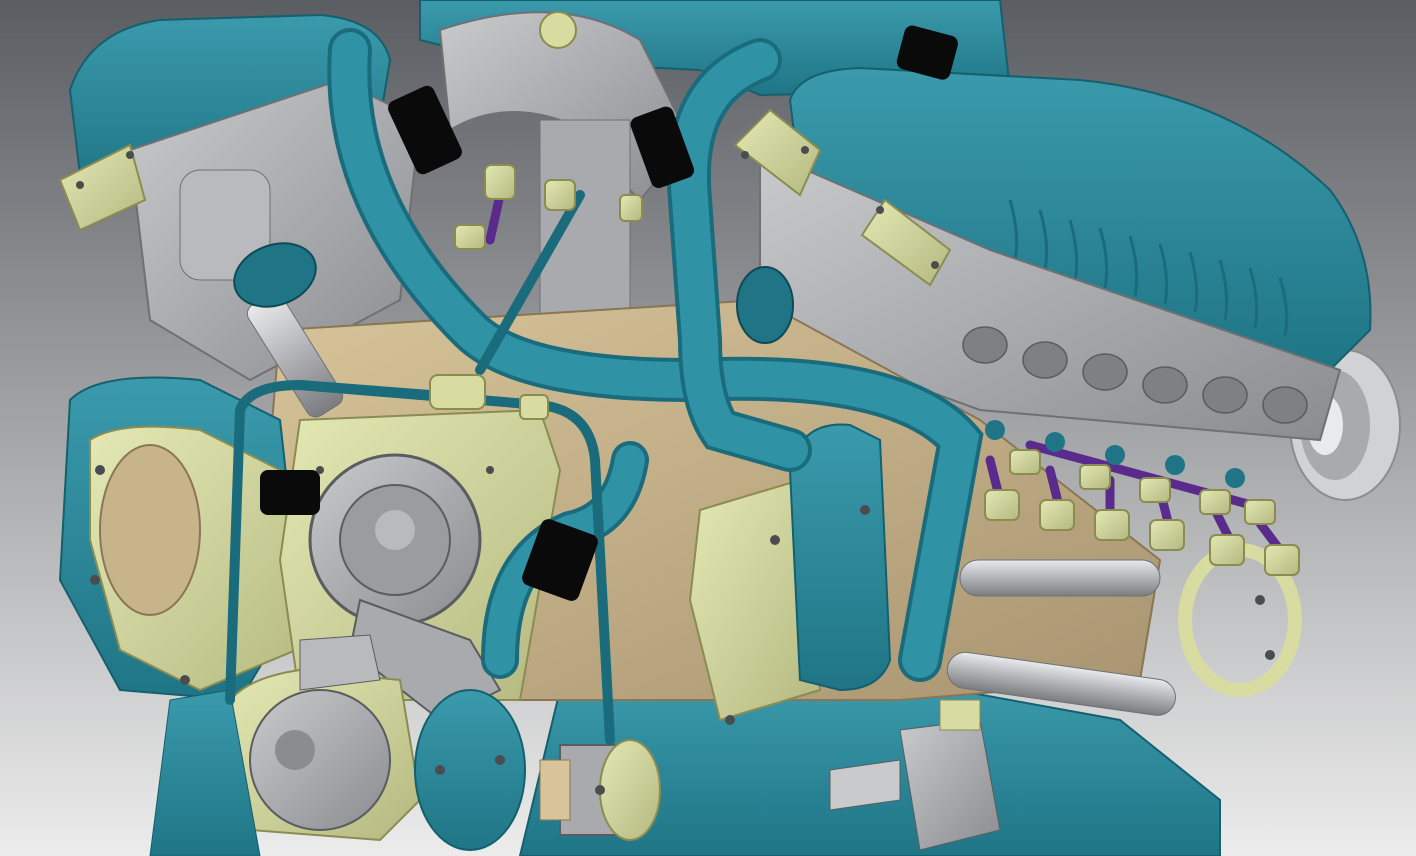 The height and width of the screenshot is (856, 1416). Describe the element at coordinates (150, 530) in the screenshot. I see `accessory-flange` at that location.